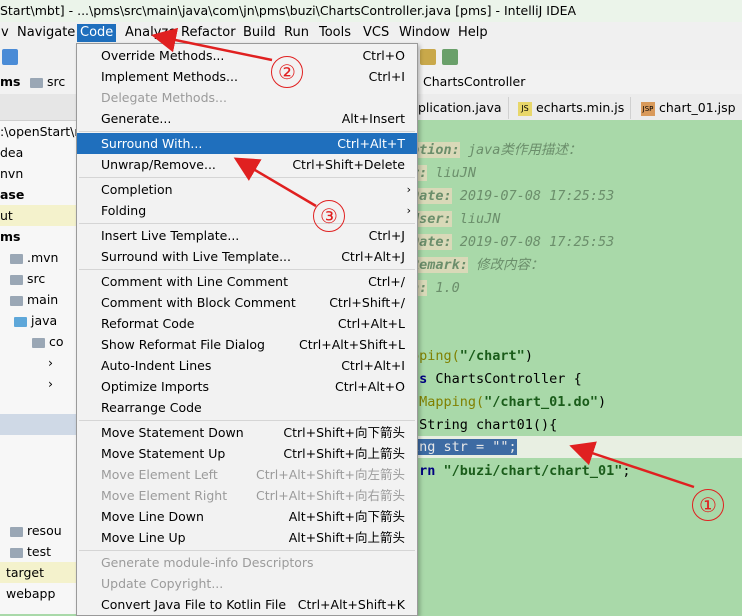 The height and width of the screenshot is (616, 742). I want to click on menu-code: Code, so click(97, 33).